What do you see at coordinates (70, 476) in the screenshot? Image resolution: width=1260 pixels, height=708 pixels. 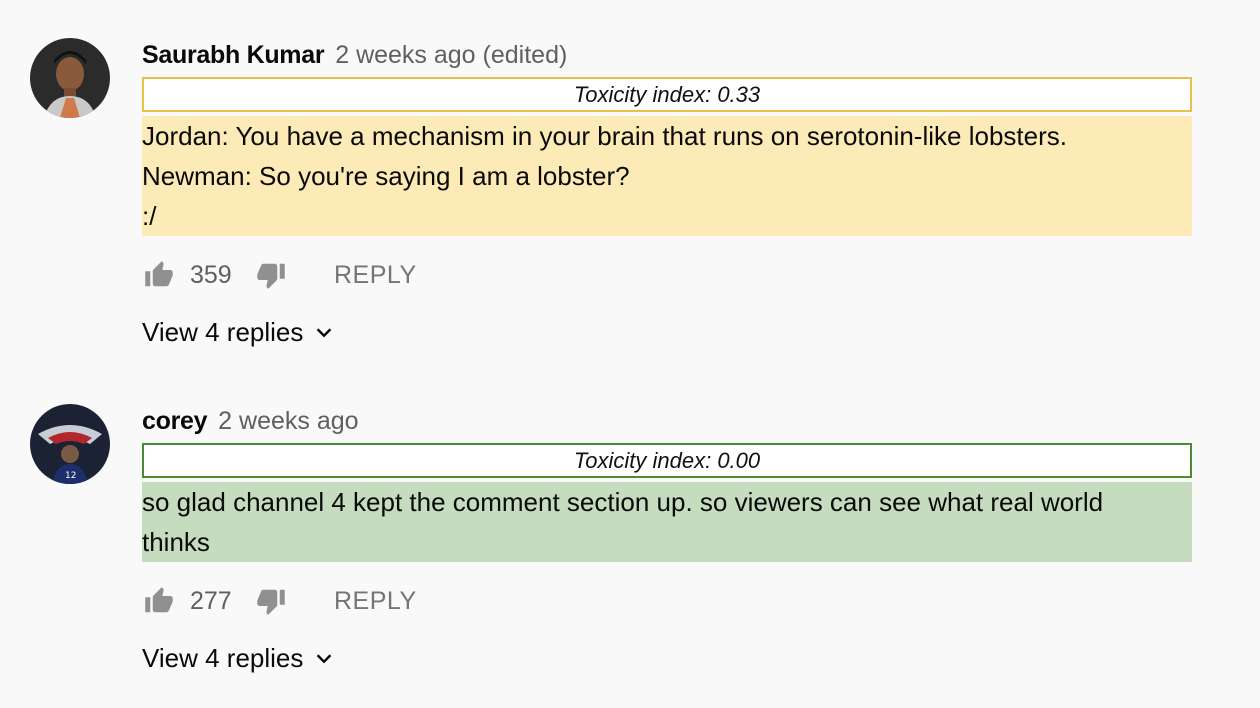 I see `svg-text: 12` at bounding box center [70, 476].